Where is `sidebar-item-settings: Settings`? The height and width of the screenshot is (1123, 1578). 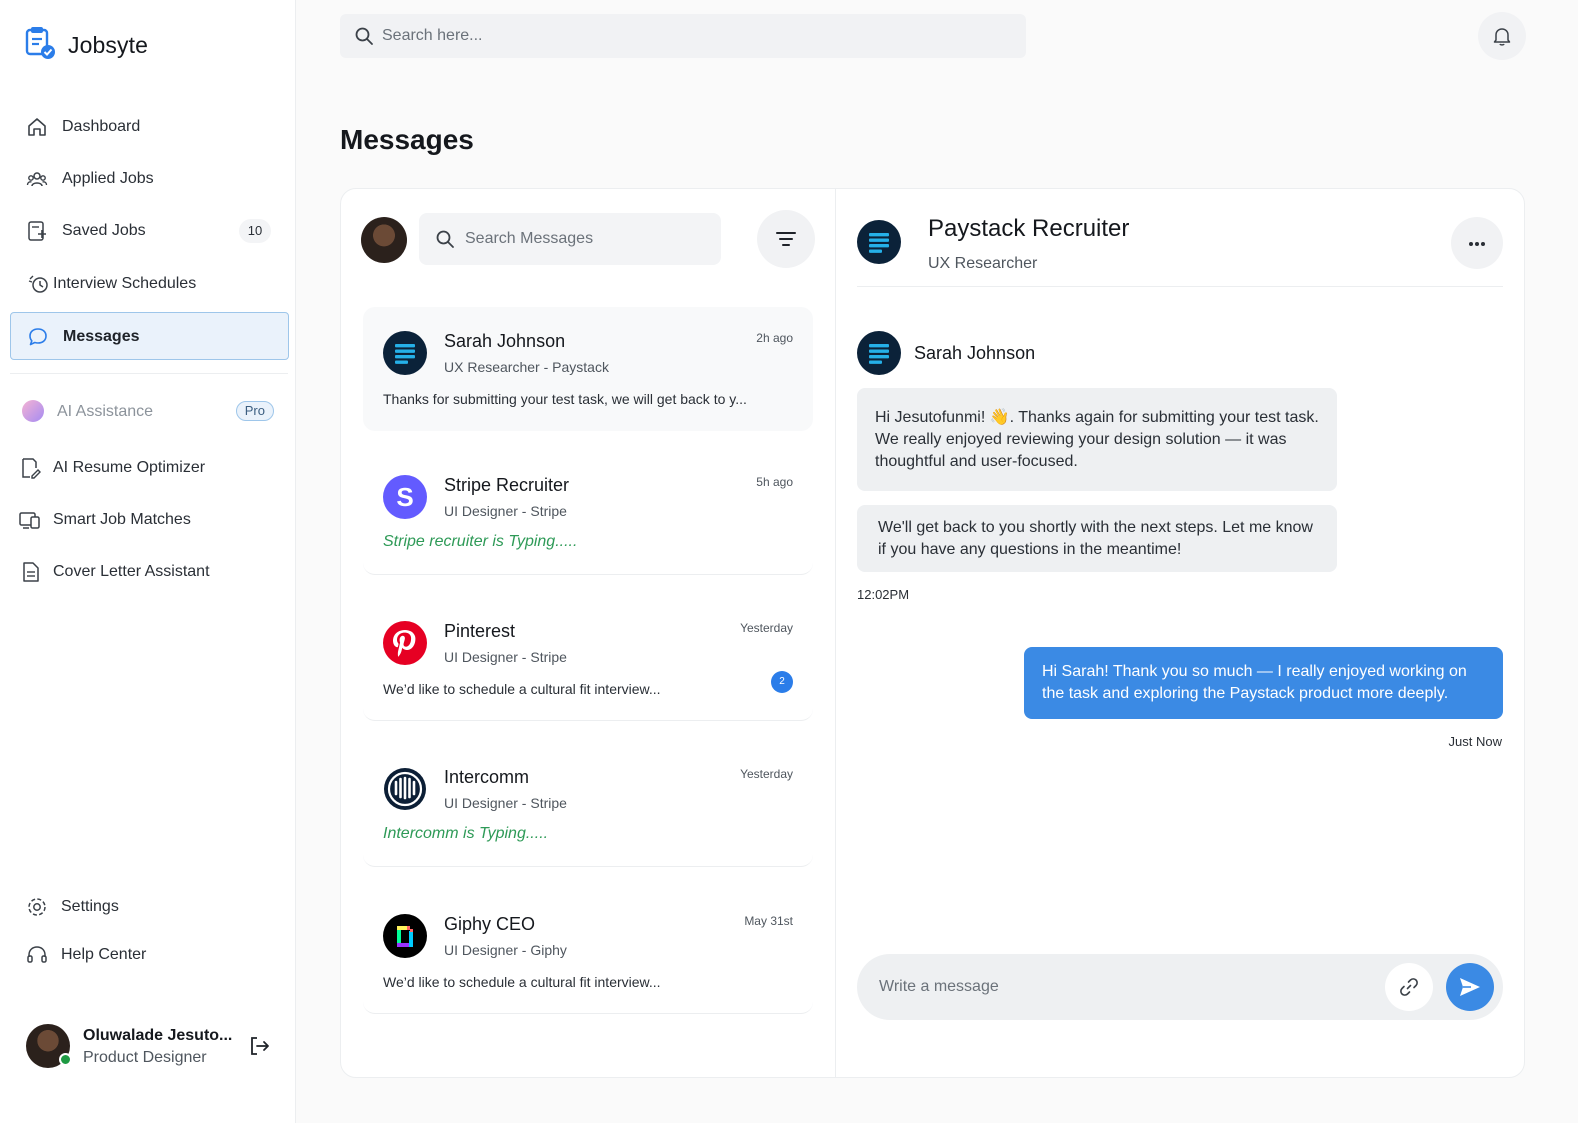 sidebar-item-settings: Settings is located at coordinates (149, 907).